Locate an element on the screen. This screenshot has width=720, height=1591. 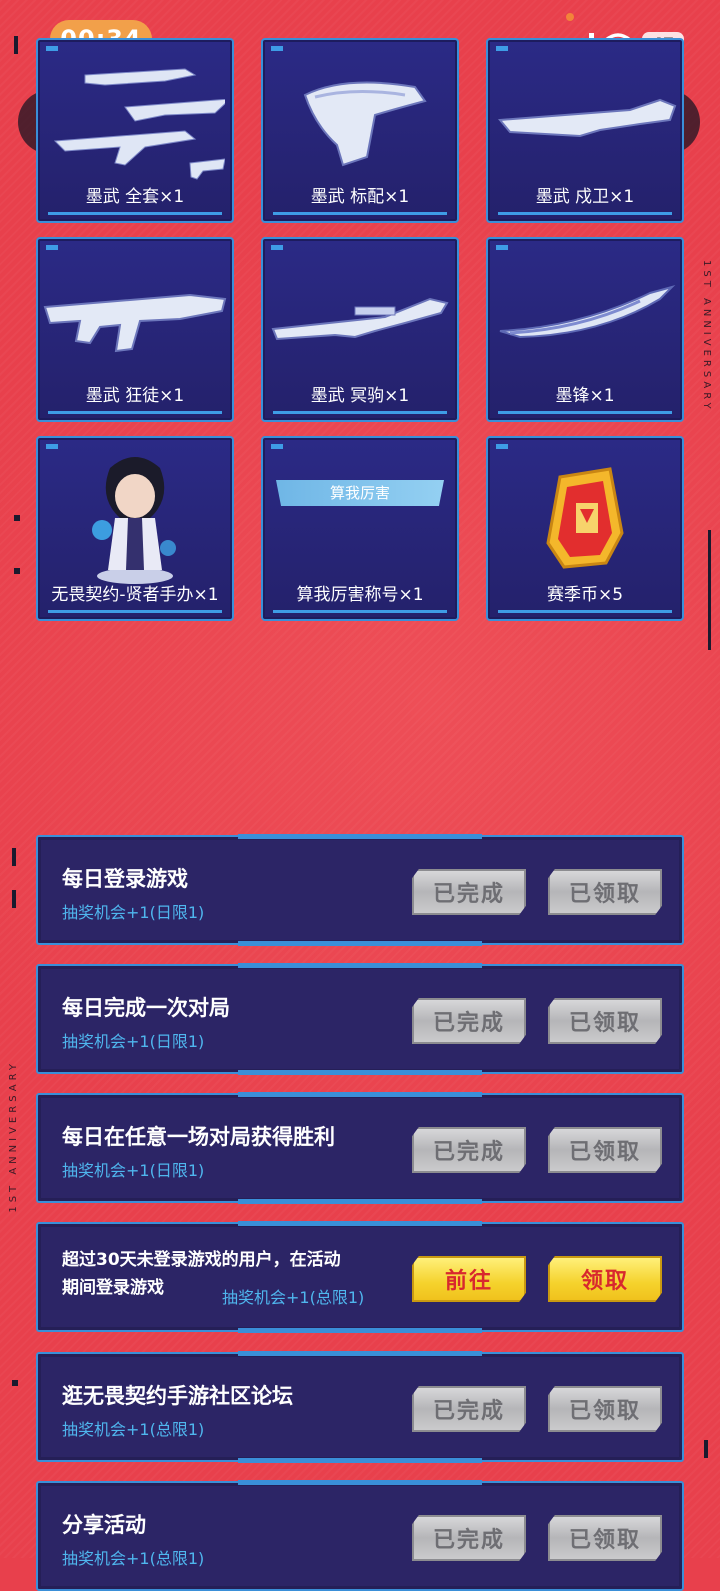
reward-card: 赛季币×5 is located at coordinates (585, 528).